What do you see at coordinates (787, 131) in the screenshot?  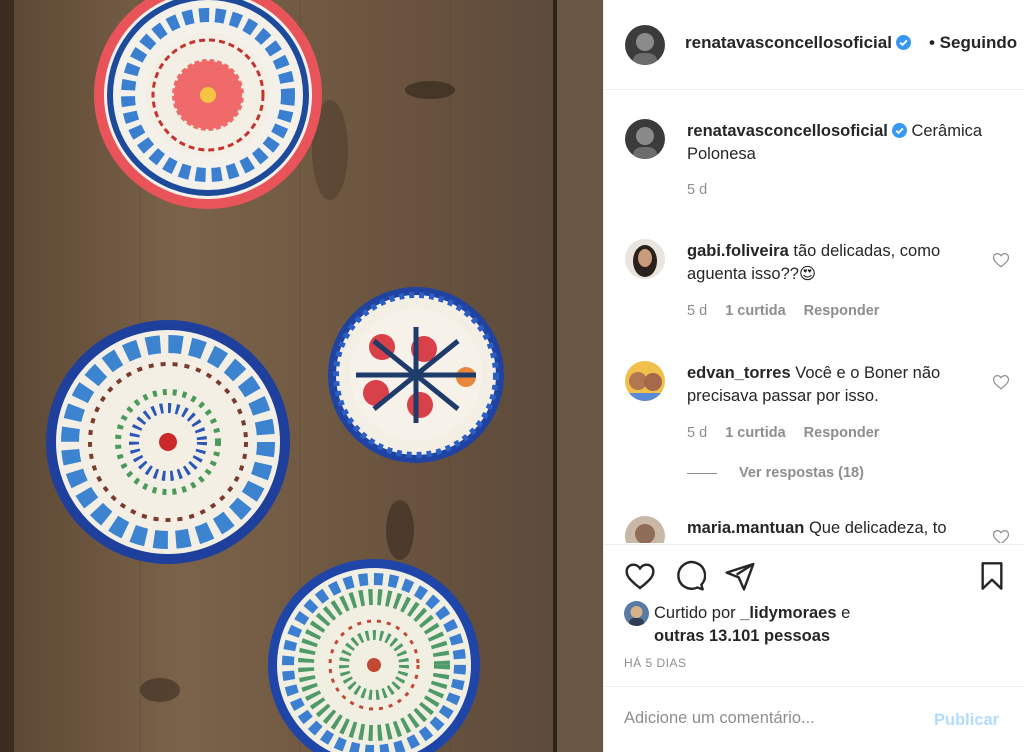 I see `caption-author: renatavasconcellosoficial` at bounding box center [787, 131].